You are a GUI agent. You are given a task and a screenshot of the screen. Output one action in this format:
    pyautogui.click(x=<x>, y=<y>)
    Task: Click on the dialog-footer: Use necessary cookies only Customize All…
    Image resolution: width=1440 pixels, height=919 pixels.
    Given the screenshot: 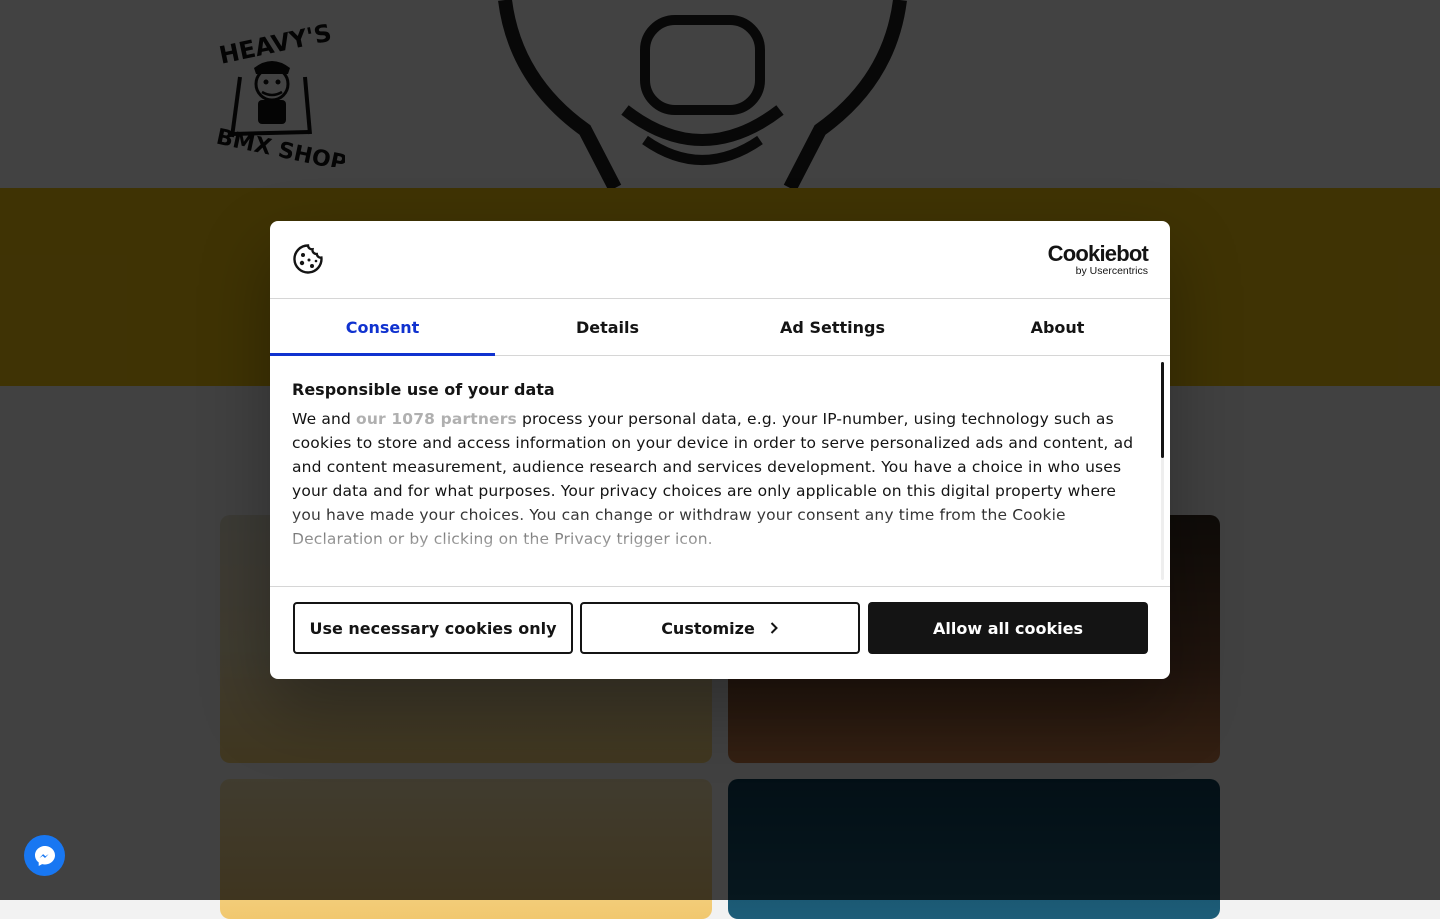 What is the action you would take?
    pyautogui.click(x=720, y=633)
    